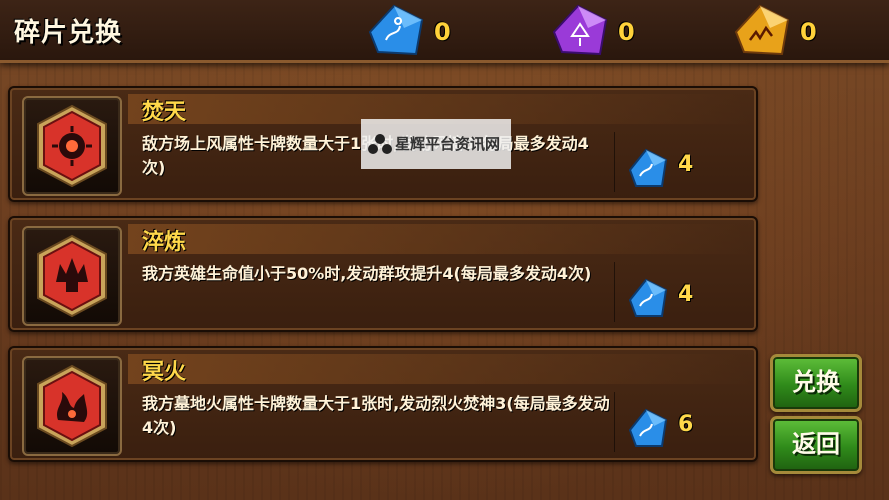 This screenshot has width=889, height=500. I want to click on watermark-logo-icon, so click(380, 144).